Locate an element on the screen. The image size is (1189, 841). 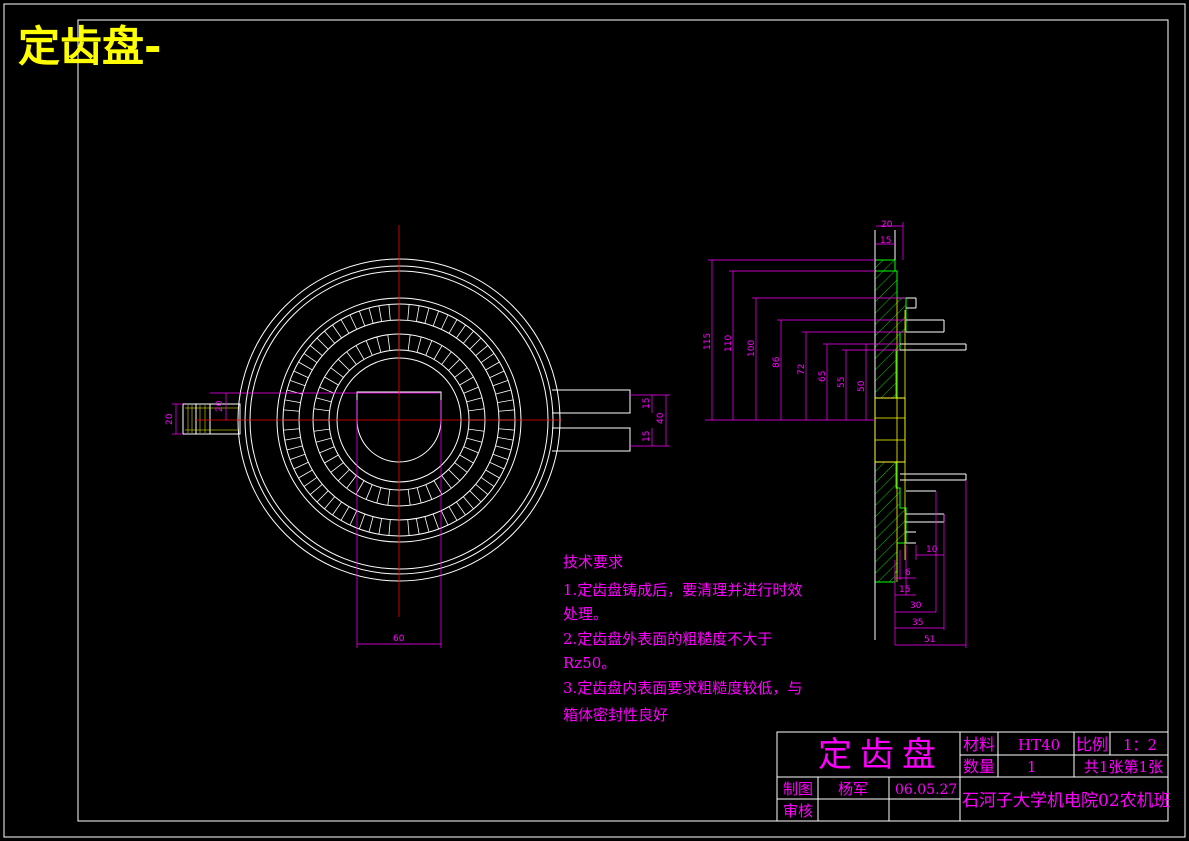
left-boss is located at coordinates (211, 419).